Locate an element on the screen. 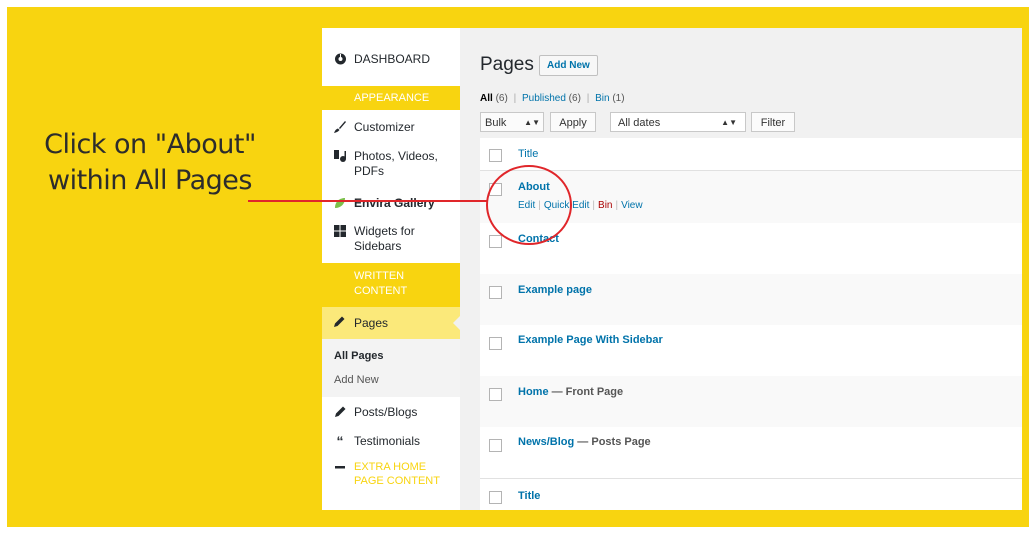  filter-all-count: (6) is located at coordinates (501, 98).